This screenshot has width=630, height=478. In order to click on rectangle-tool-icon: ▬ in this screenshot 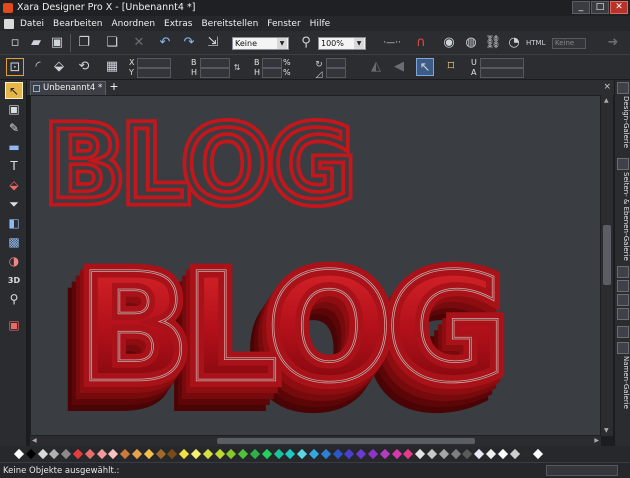, I will do `click(14, 147)`.